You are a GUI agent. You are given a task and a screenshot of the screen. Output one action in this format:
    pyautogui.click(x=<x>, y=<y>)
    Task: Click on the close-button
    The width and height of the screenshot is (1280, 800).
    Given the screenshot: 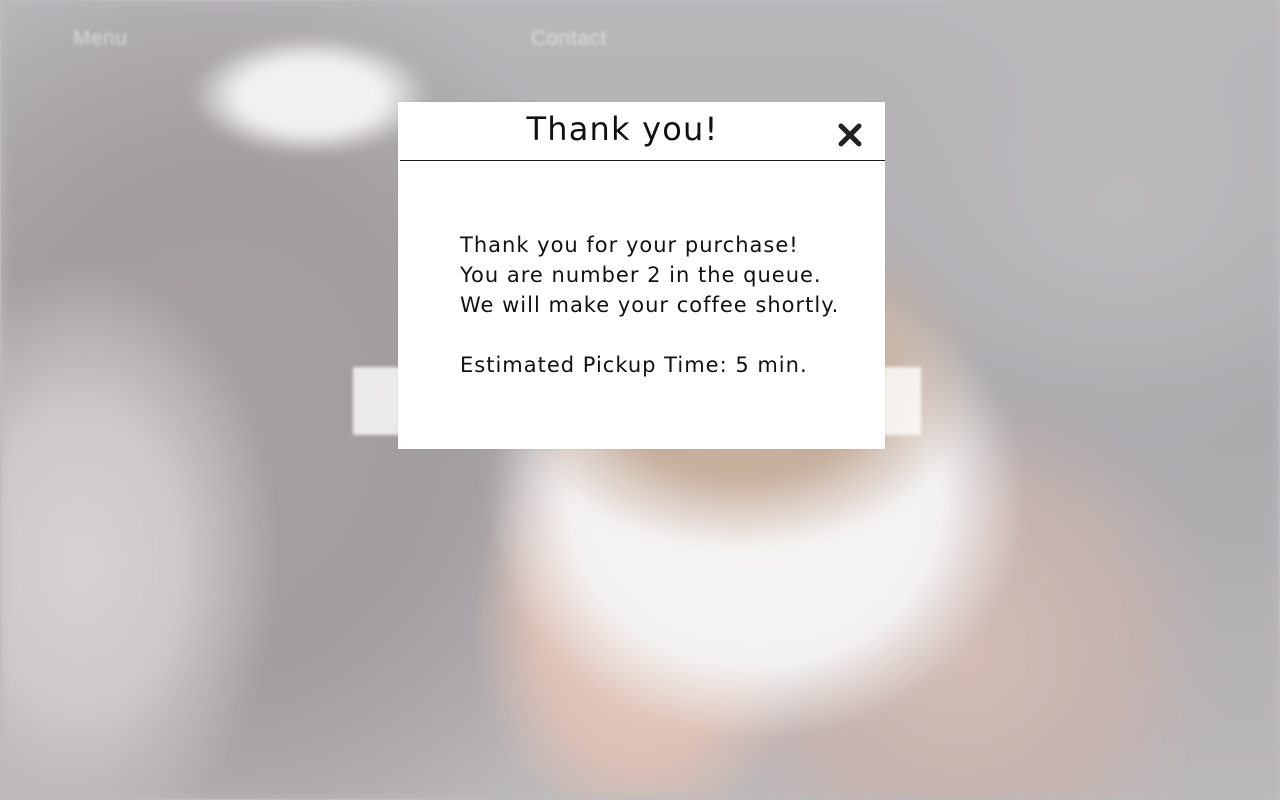 What is the action you would take?
    pyautogui.click(x=850, y=135)
    